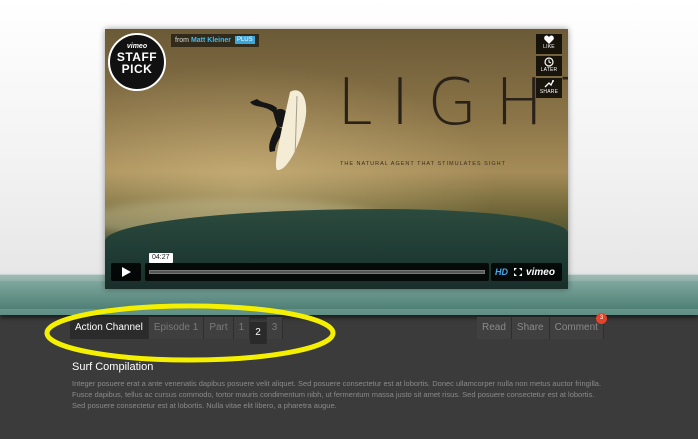  I want to click on heart-icon, so click(549, 39).